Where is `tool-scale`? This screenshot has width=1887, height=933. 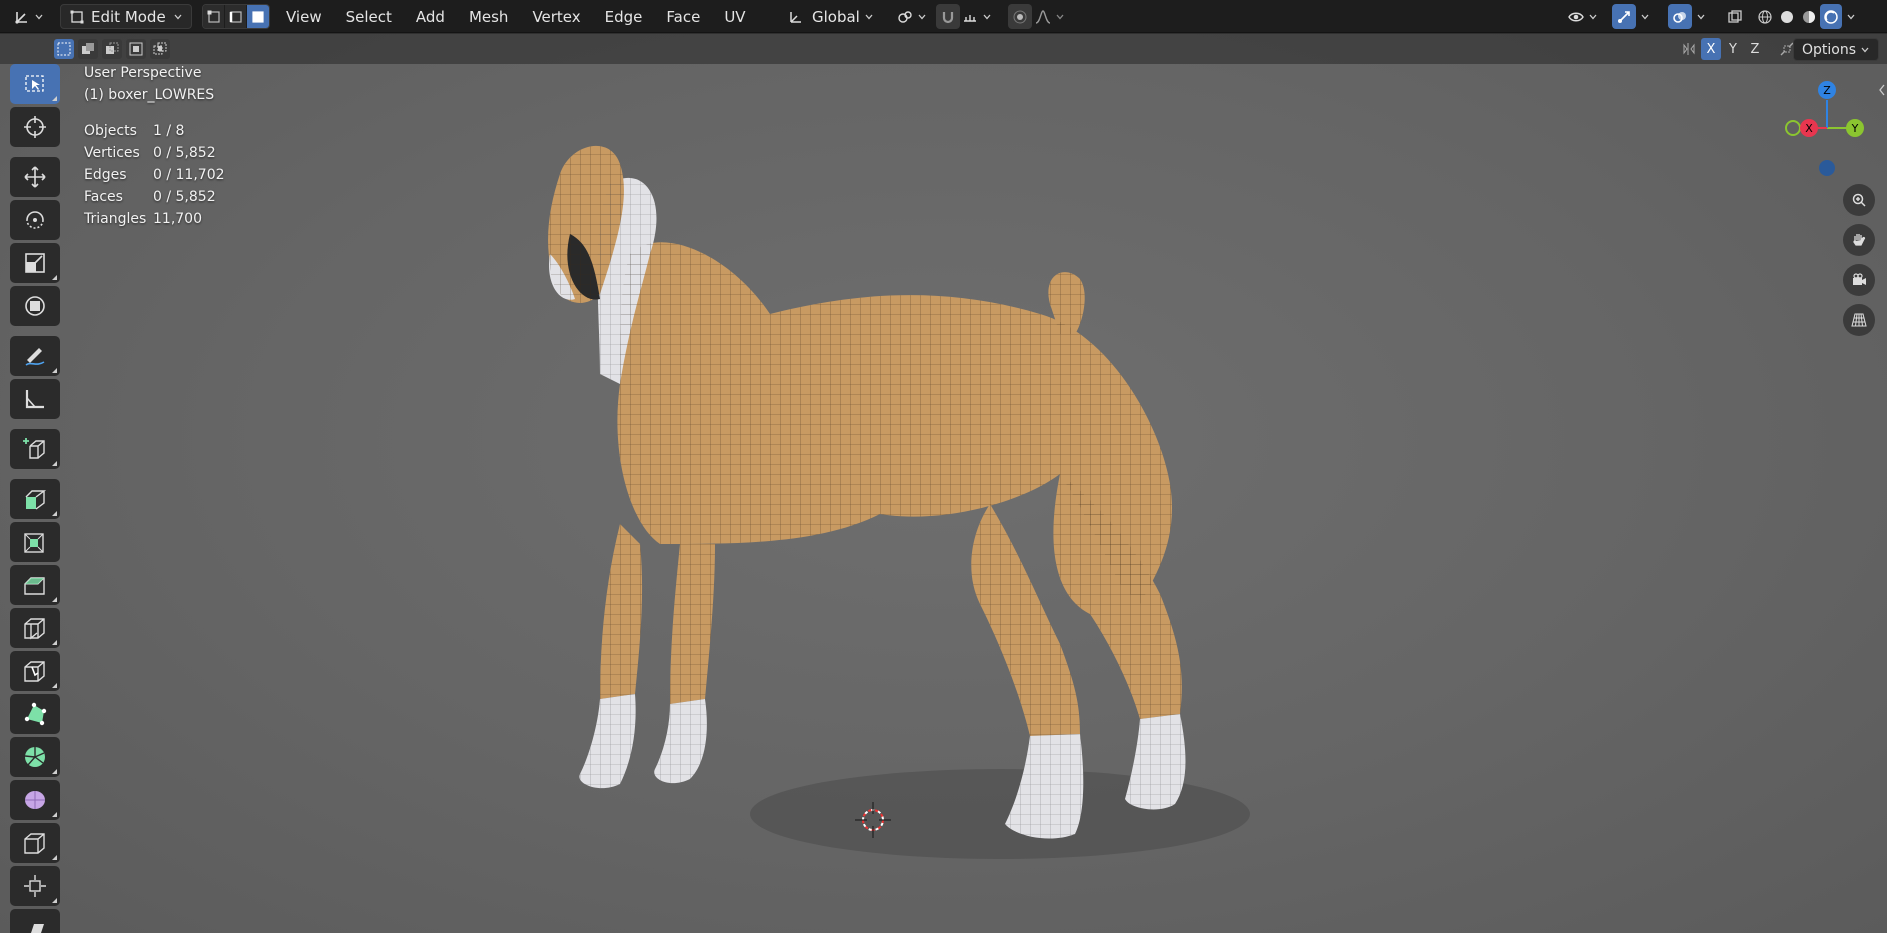 tool-scale is located at coordinates (35, 263).